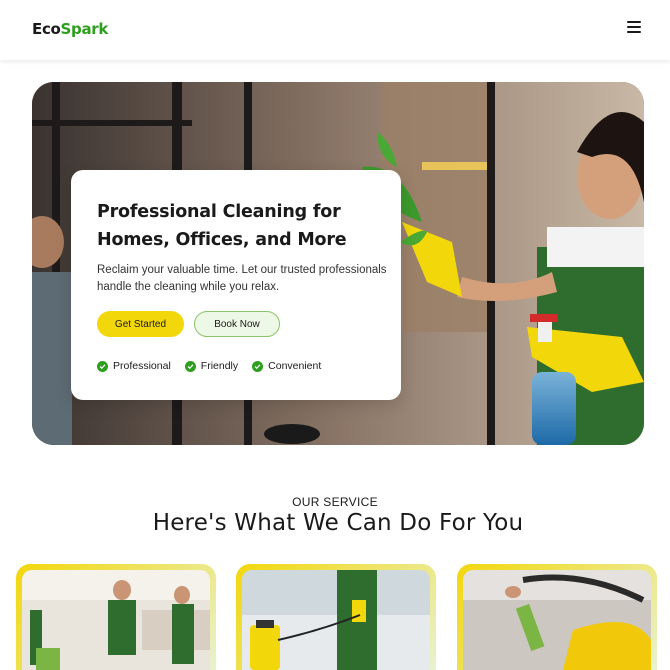  Describe the element at coordinates (142, 366) in the screenshot. I see `feature-label: Professional` at that location.